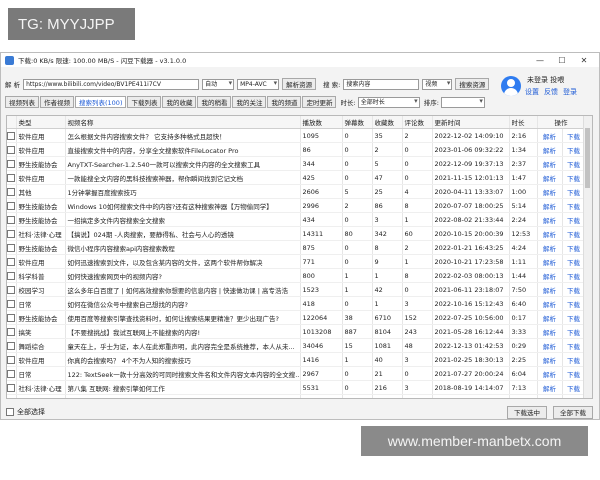 The height and width of the screenshot is (480, 600). Describe the element at coordinates (183, 122) in the screenshot. I see `column-header: 视频名称` at that location.